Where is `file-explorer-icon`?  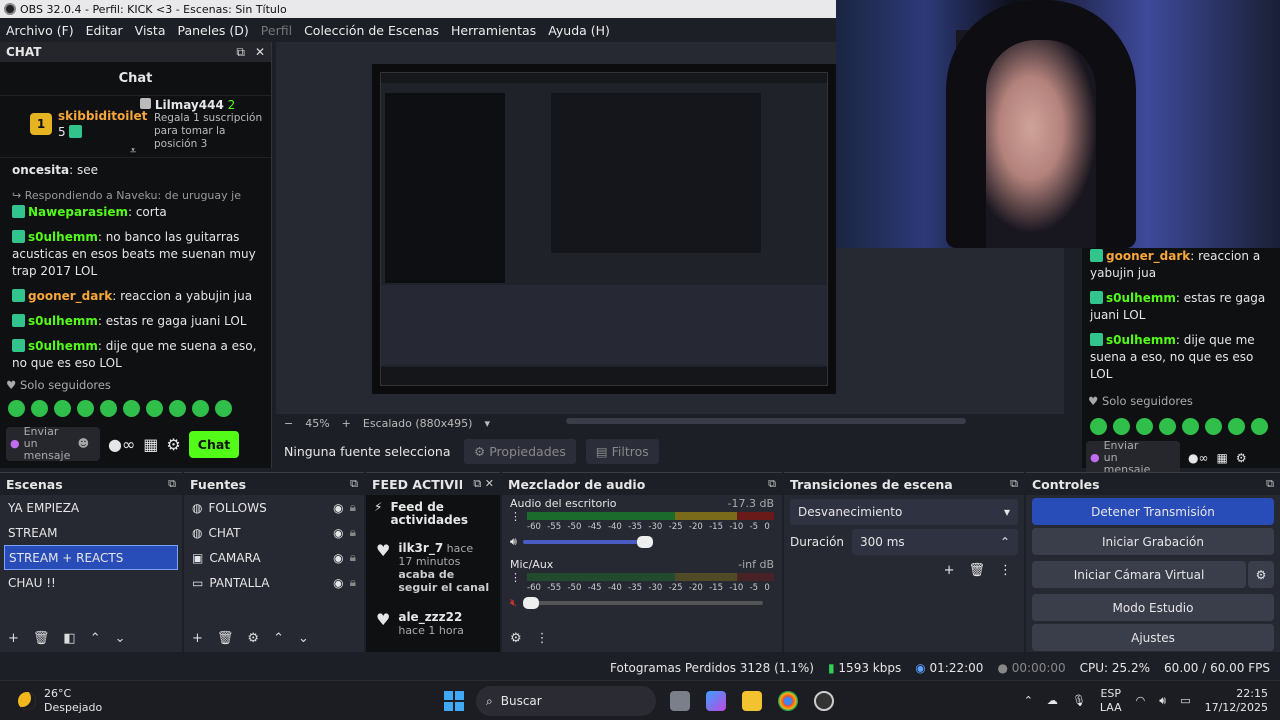
file-explorer-icon is located at coordinates (752, 701).